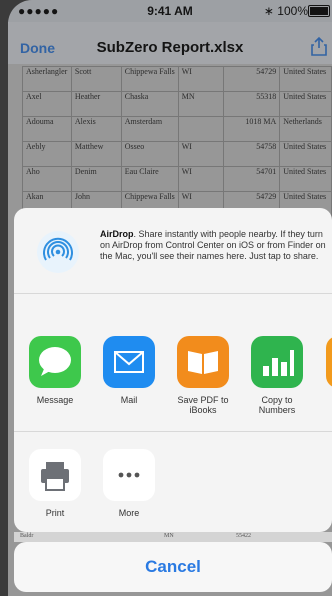  What do you see at coordinates (58, 252) in the screenshot?
I see `airdrop-icon` at bounding box center [58, 252].